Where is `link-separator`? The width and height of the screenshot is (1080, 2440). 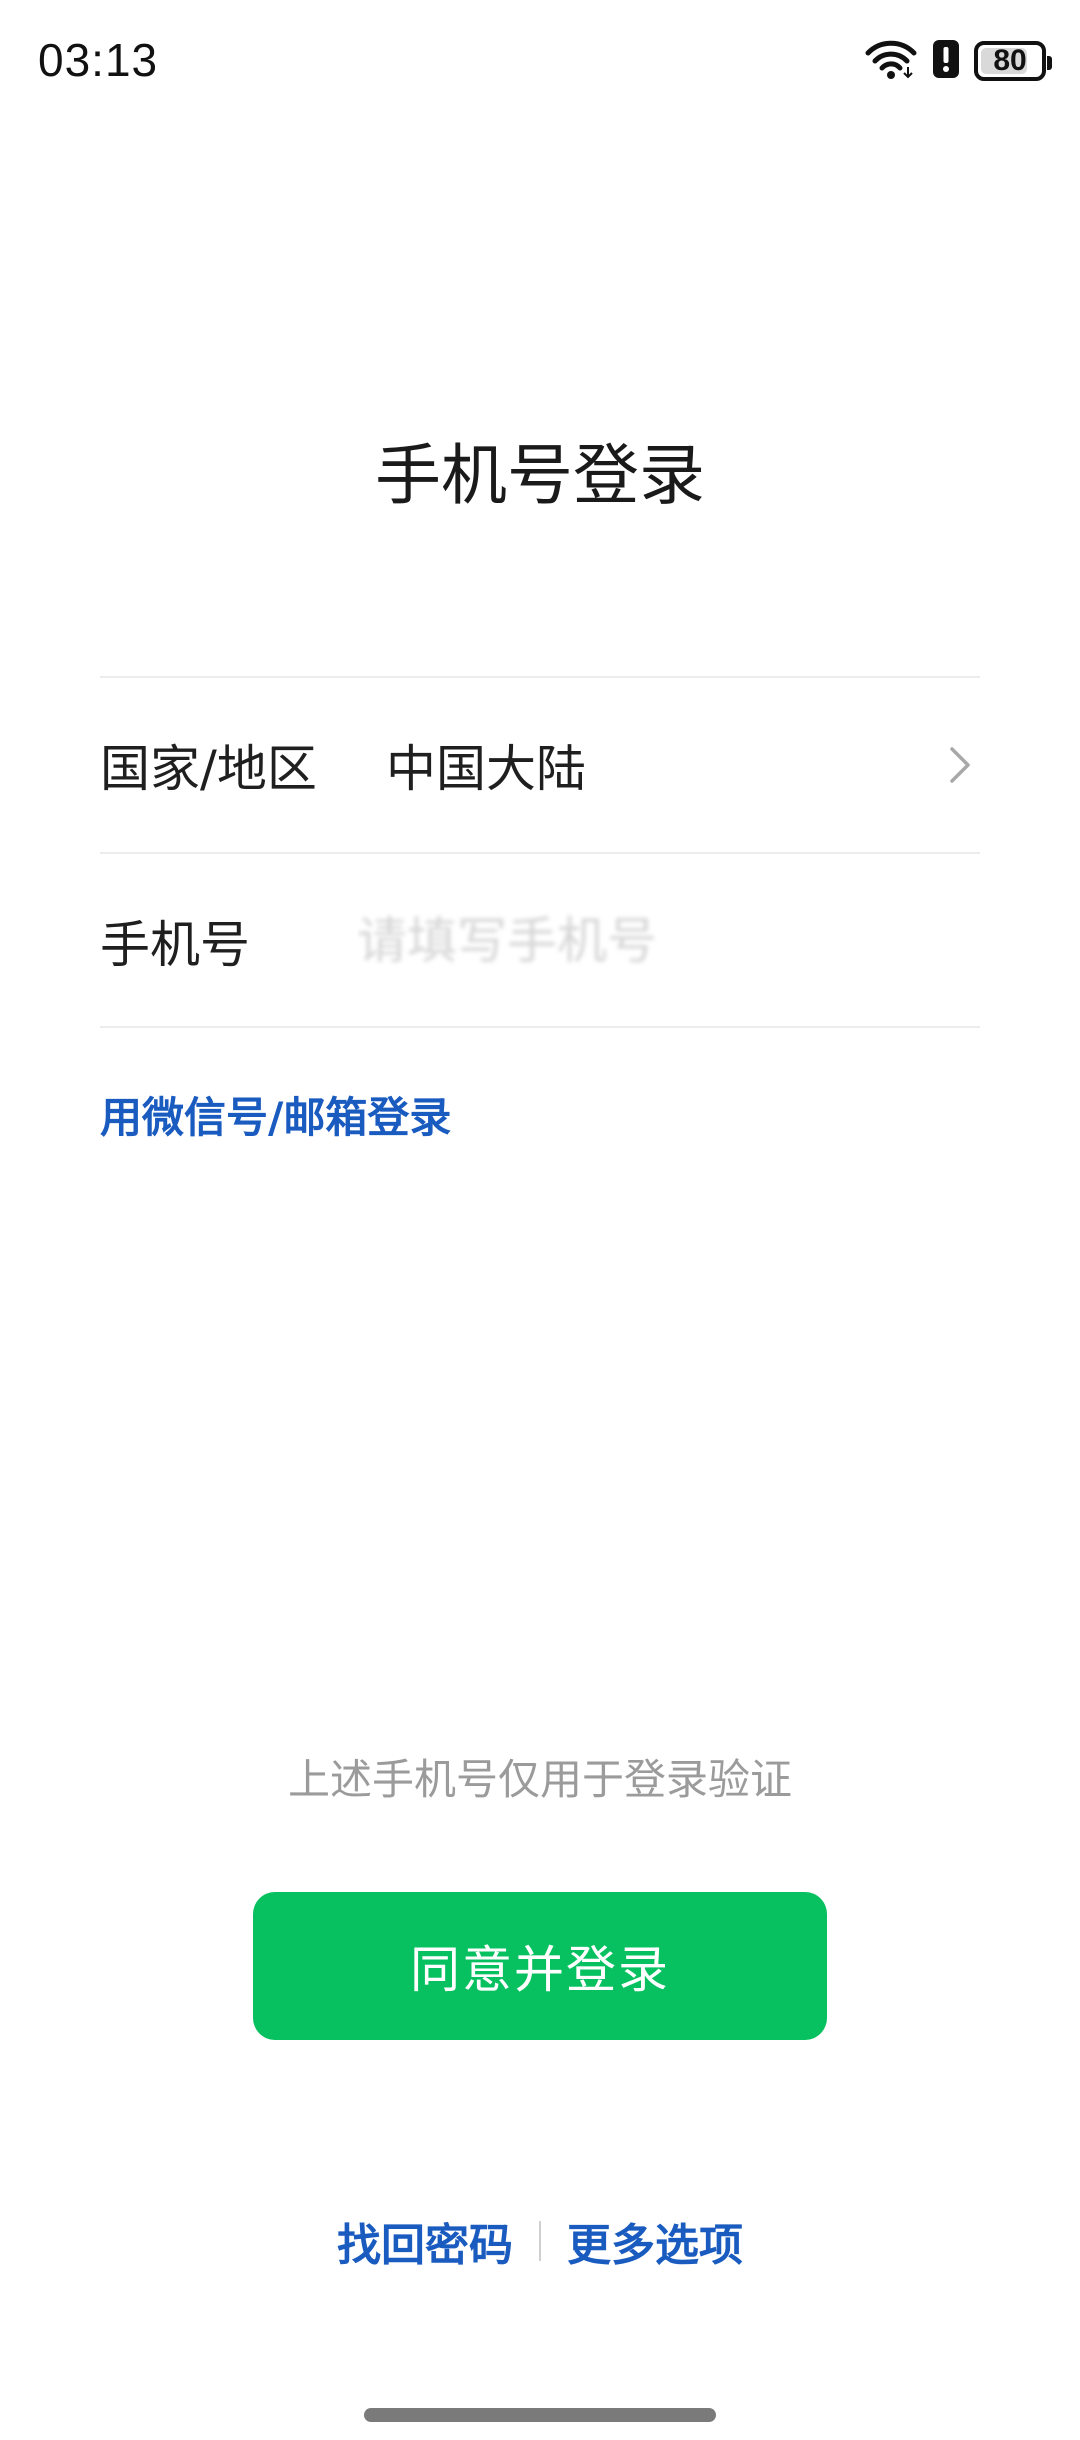
link-separator is located at coordinates (540, 2241).